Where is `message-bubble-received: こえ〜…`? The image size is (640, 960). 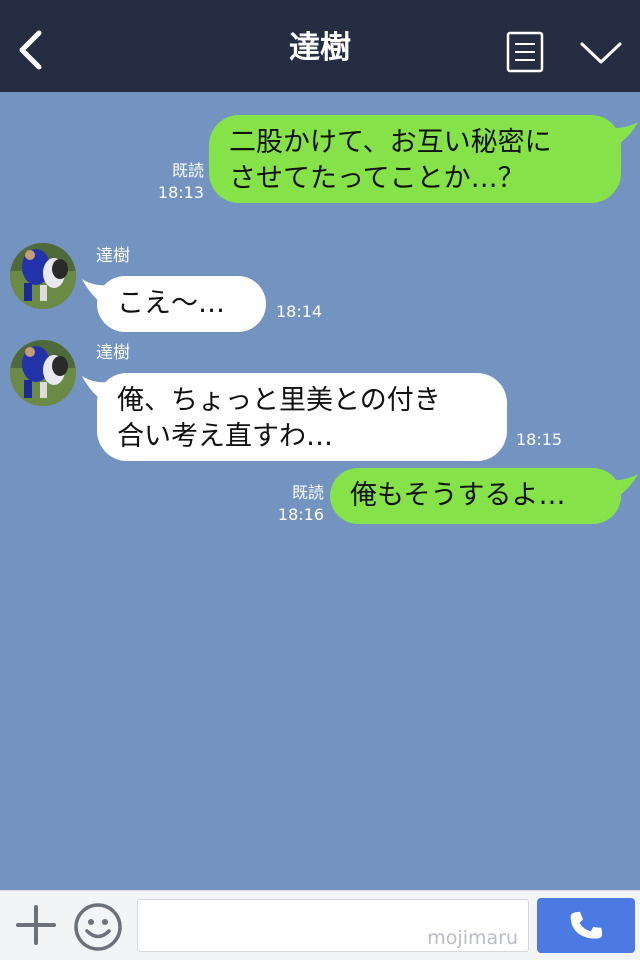 message-bubble-received: こえ〜… is located at coordinates (181, 304).